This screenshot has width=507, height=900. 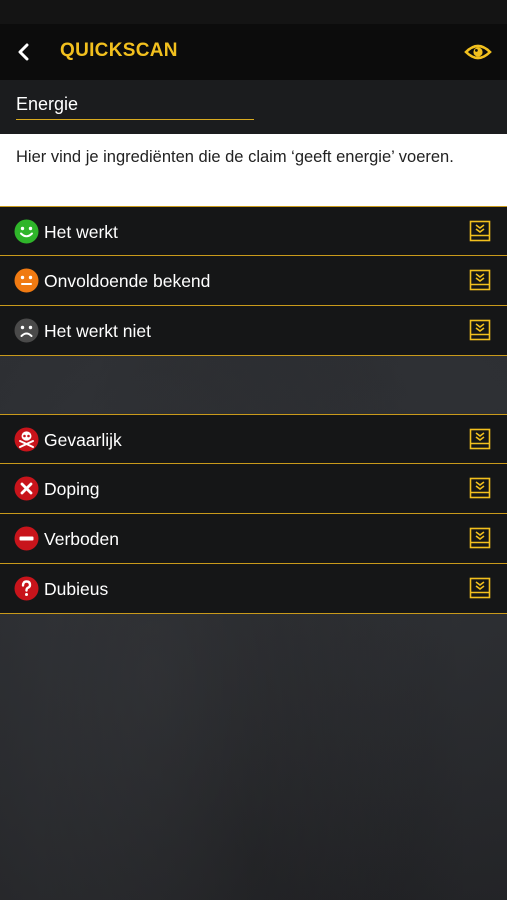 I want to click on status-bar, so click(x=253, y=12).